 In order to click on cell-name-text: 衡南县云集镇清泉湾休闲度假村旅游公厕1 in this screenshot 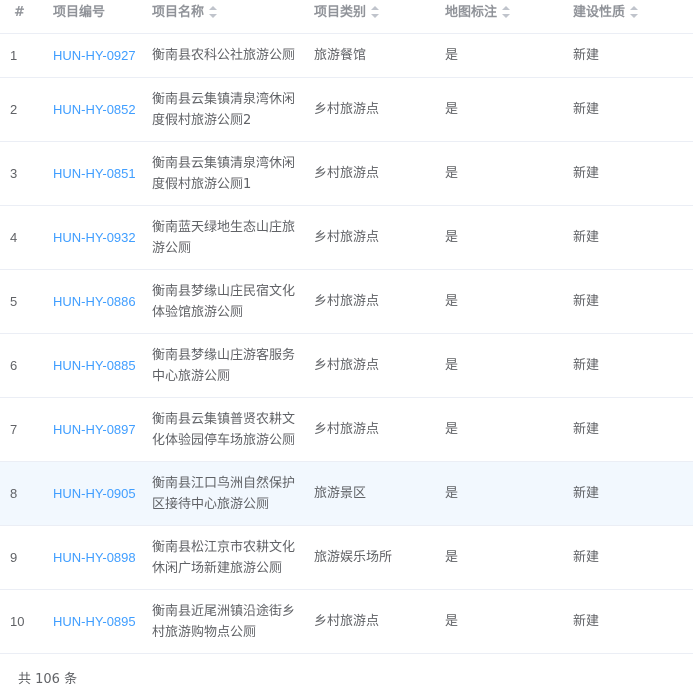, I will do `click(224, 173)`.